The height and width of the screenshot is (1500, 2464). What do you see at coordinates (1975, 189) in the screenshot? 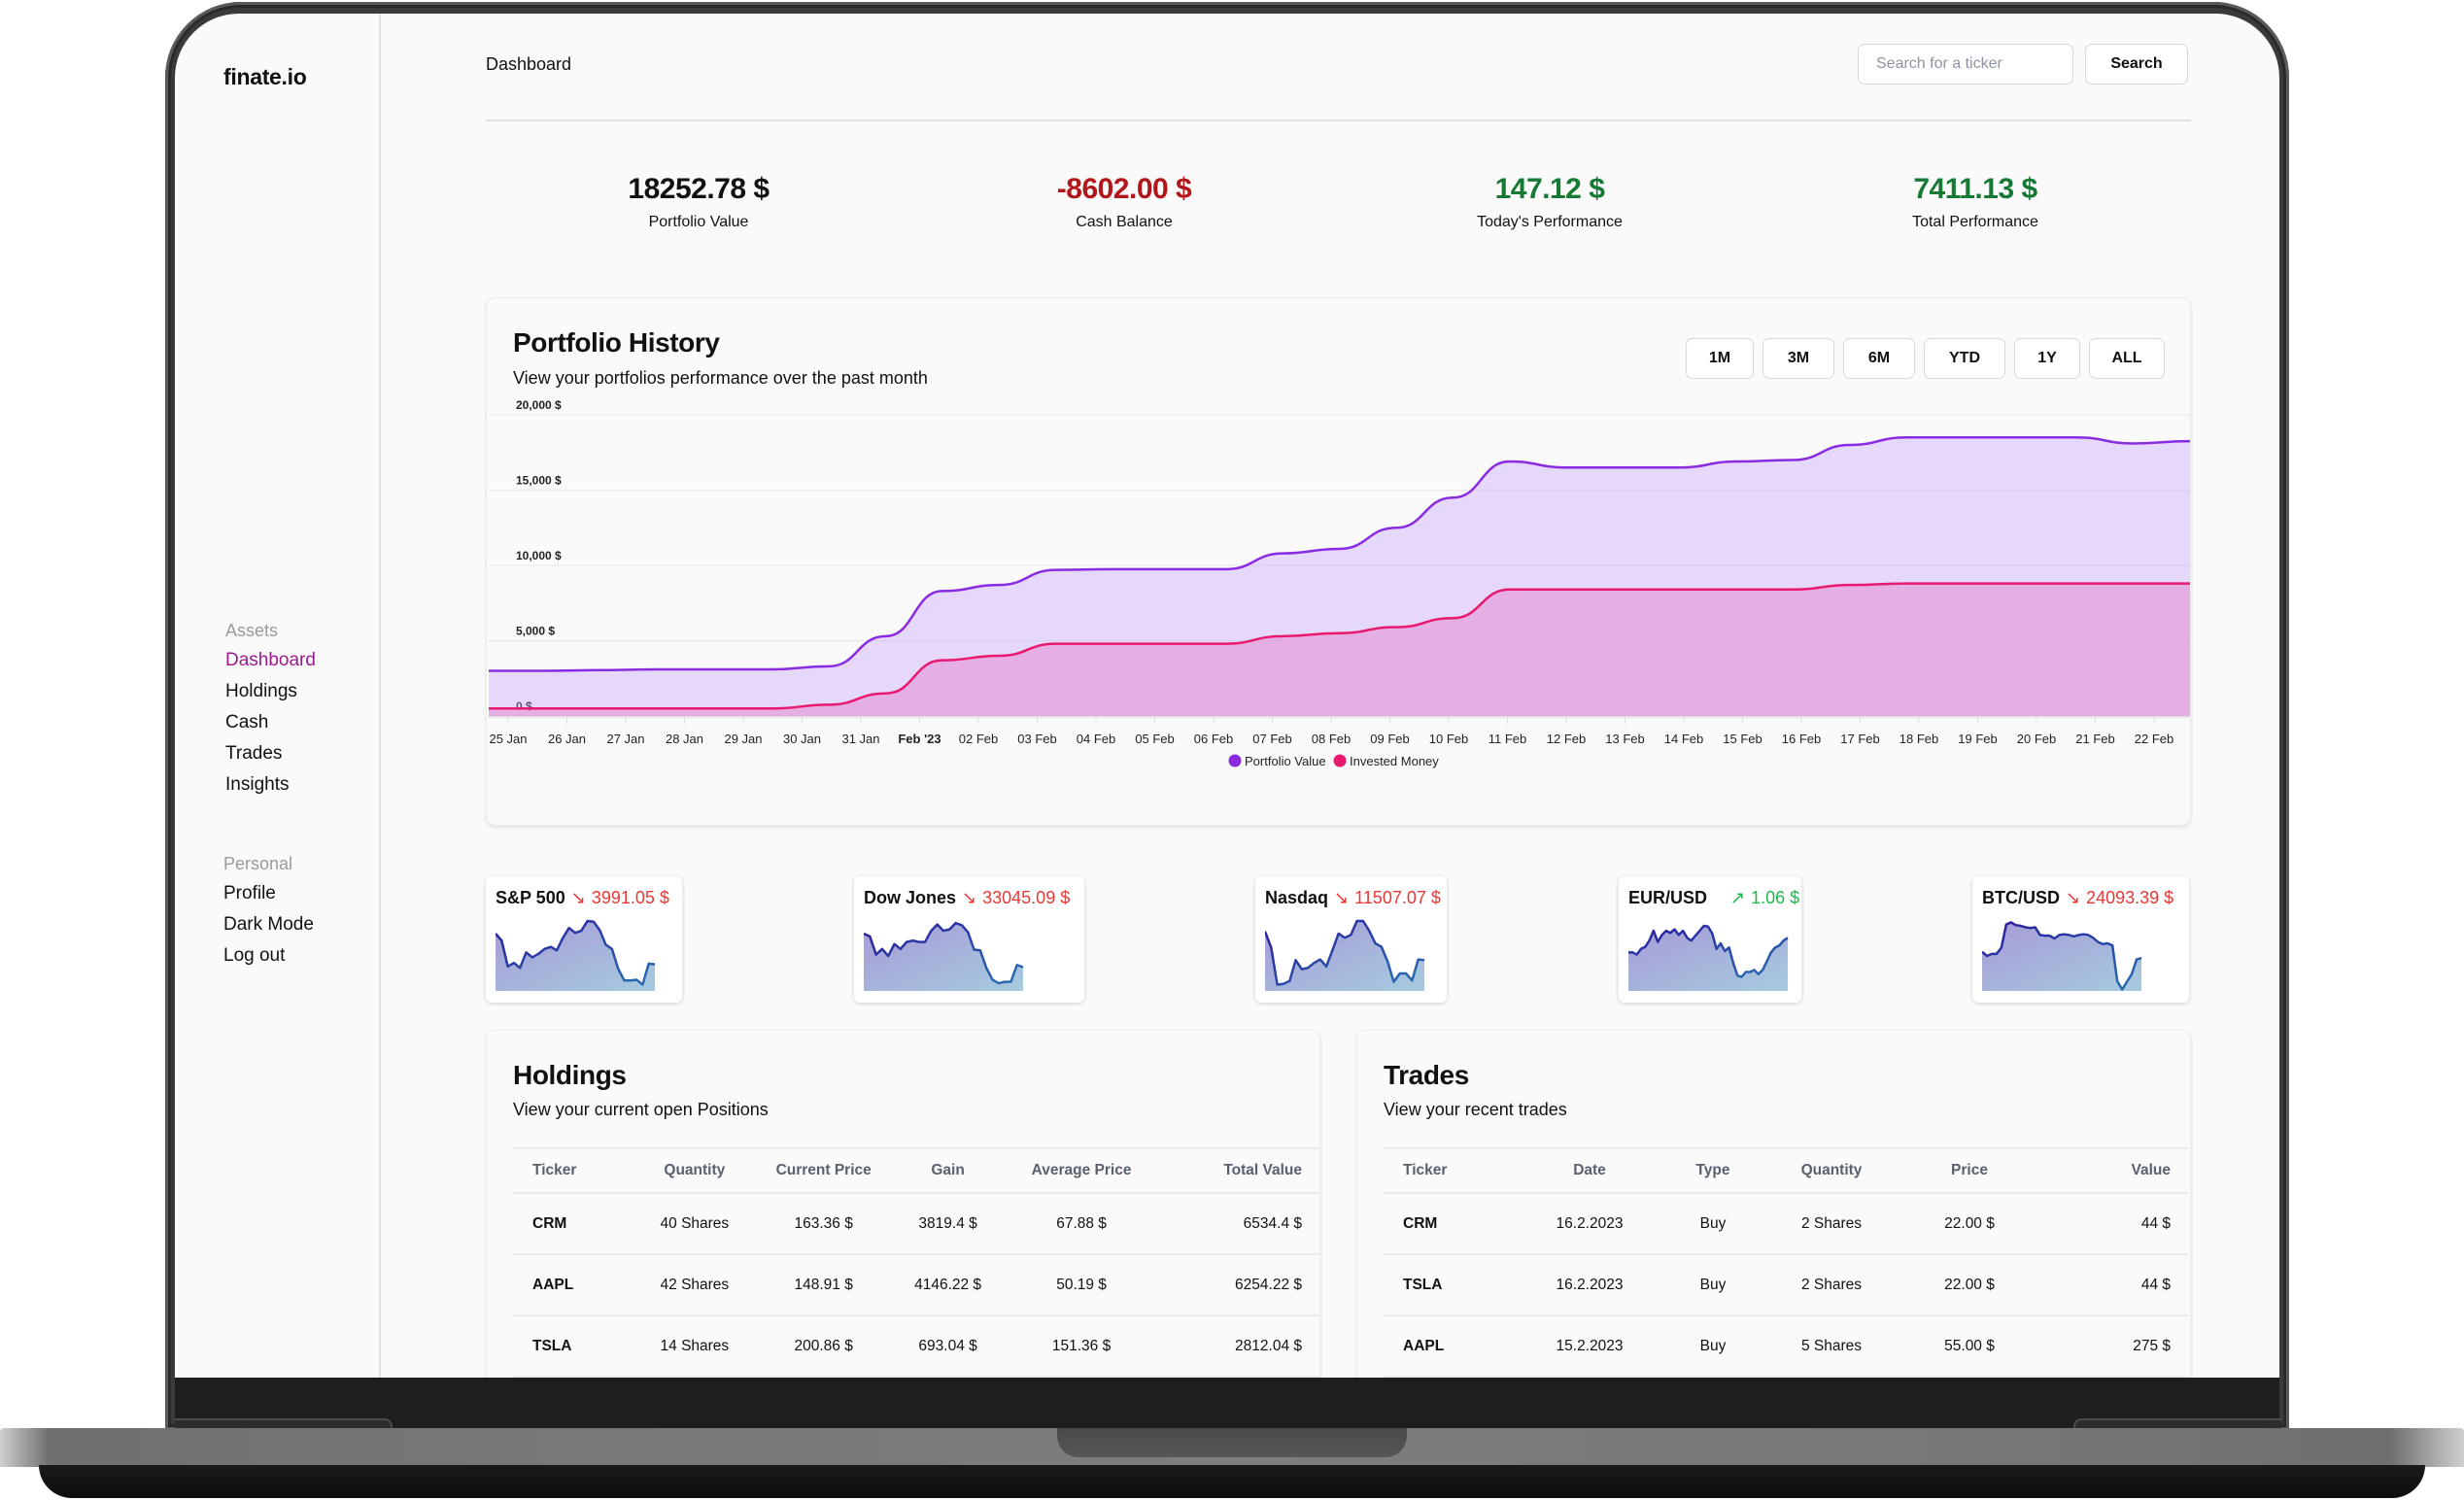
I see `stat-value: 7411.13 $` at bounding box center [1975, 189].